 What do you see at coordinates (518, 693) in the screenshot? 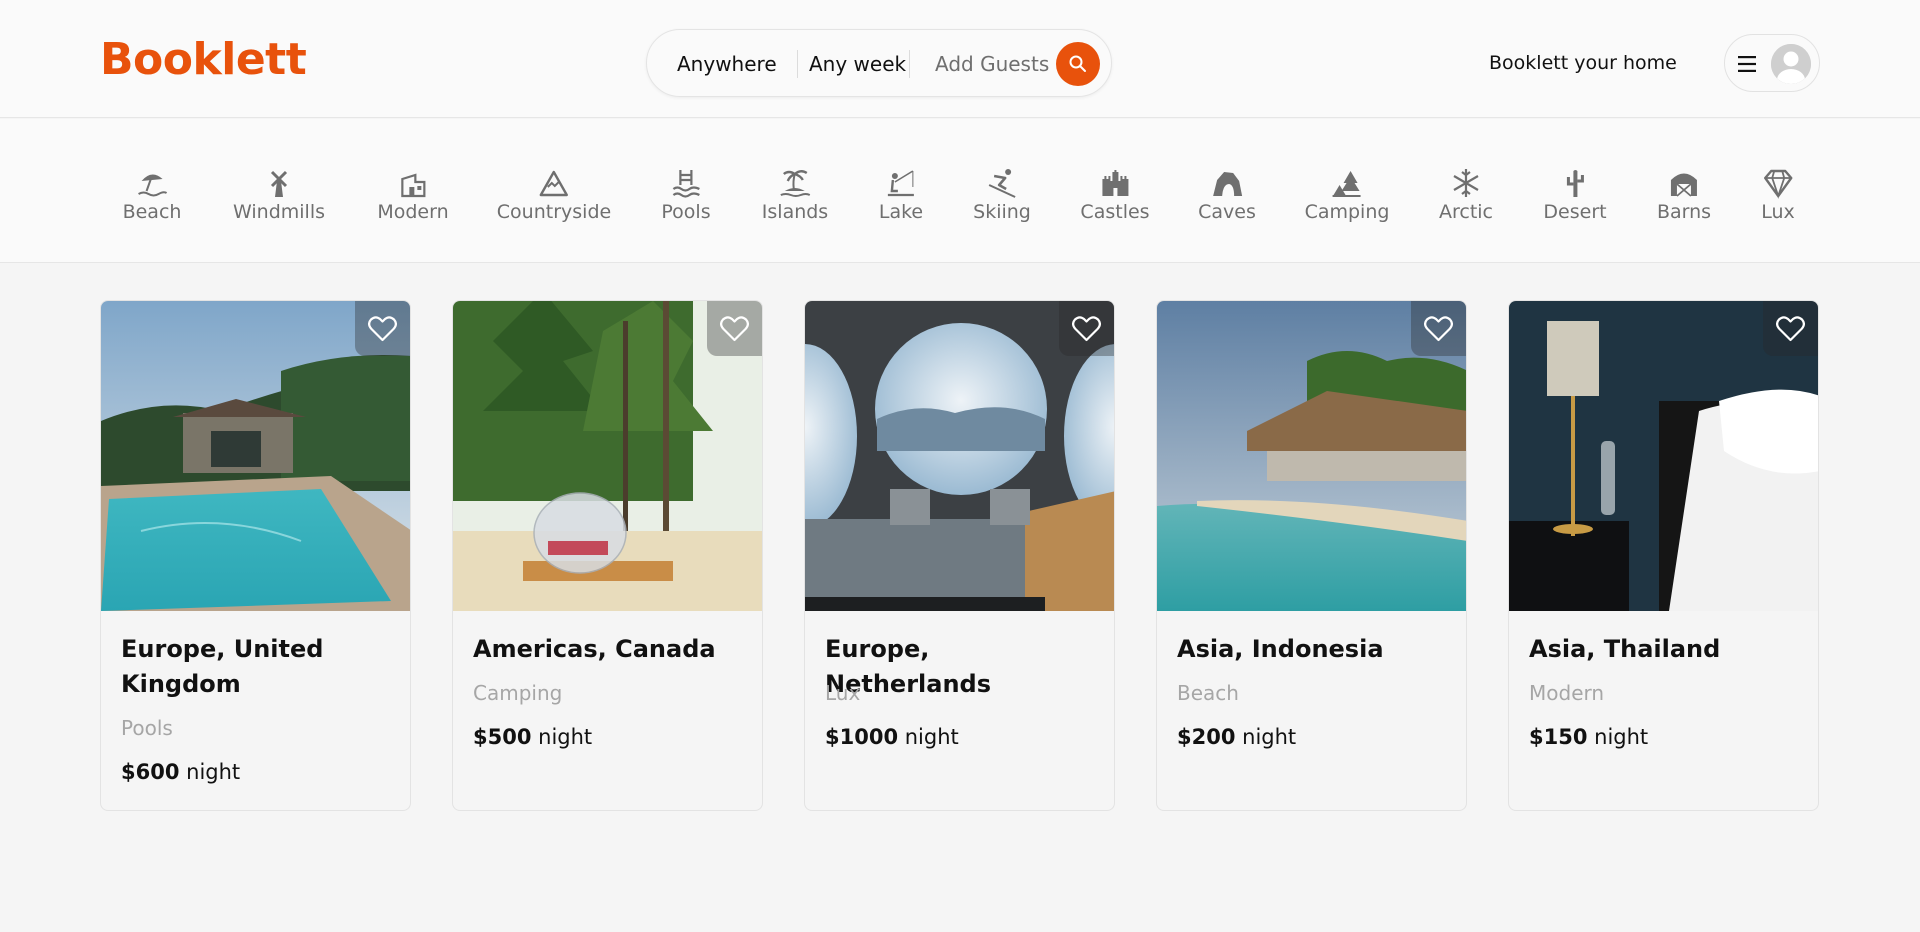
I see `listing-category: Camping` at bounding box center [518, 693].